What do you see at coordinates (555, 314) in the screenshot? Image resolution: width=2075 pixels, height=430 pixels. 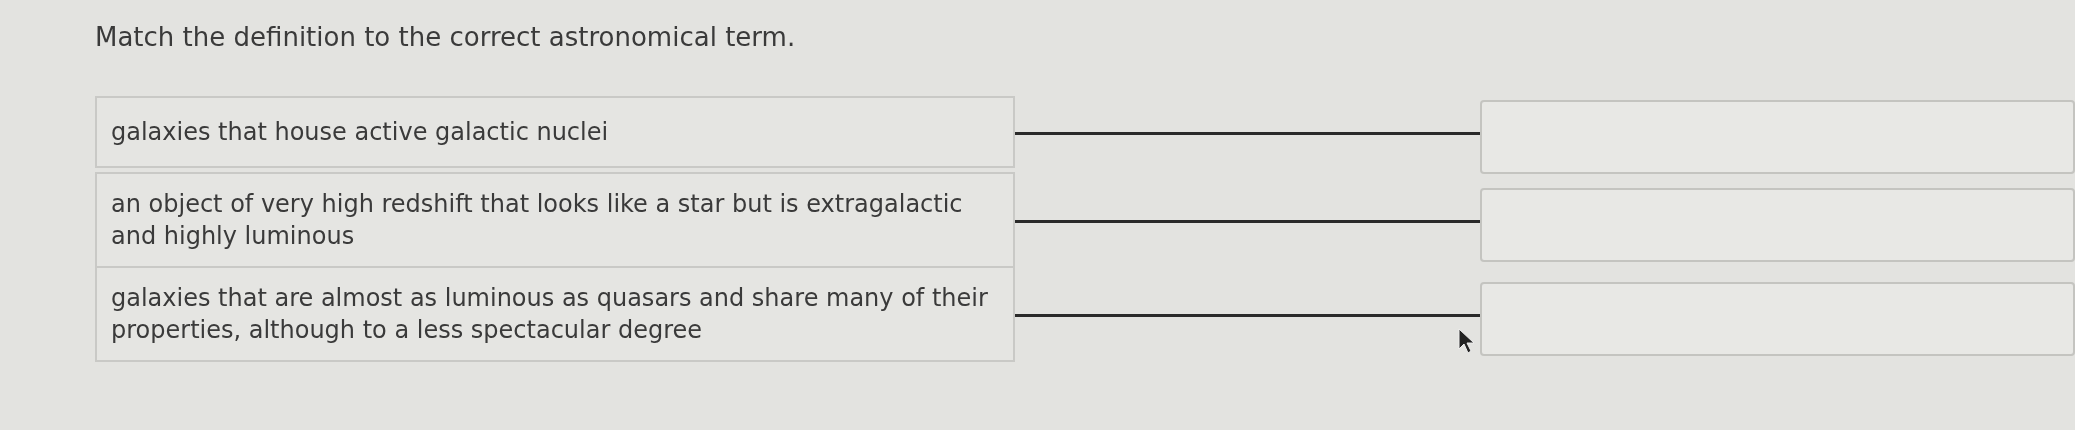 I see `definition-box: galaxies that are almost as luminous as quasars and share many of their properties, although to a less spectacular degree` at bounding box center [555, 314].